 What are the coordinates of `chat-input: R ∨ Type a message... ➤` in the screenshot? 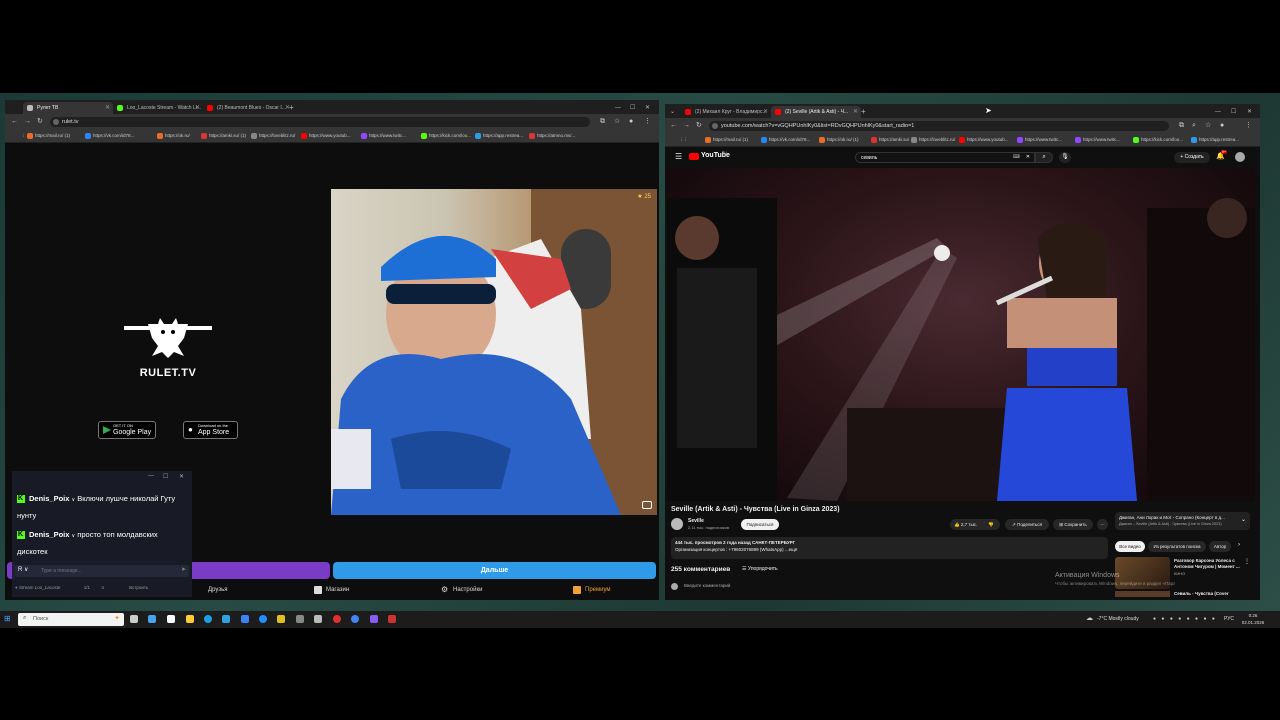 It's located at (102, 571).